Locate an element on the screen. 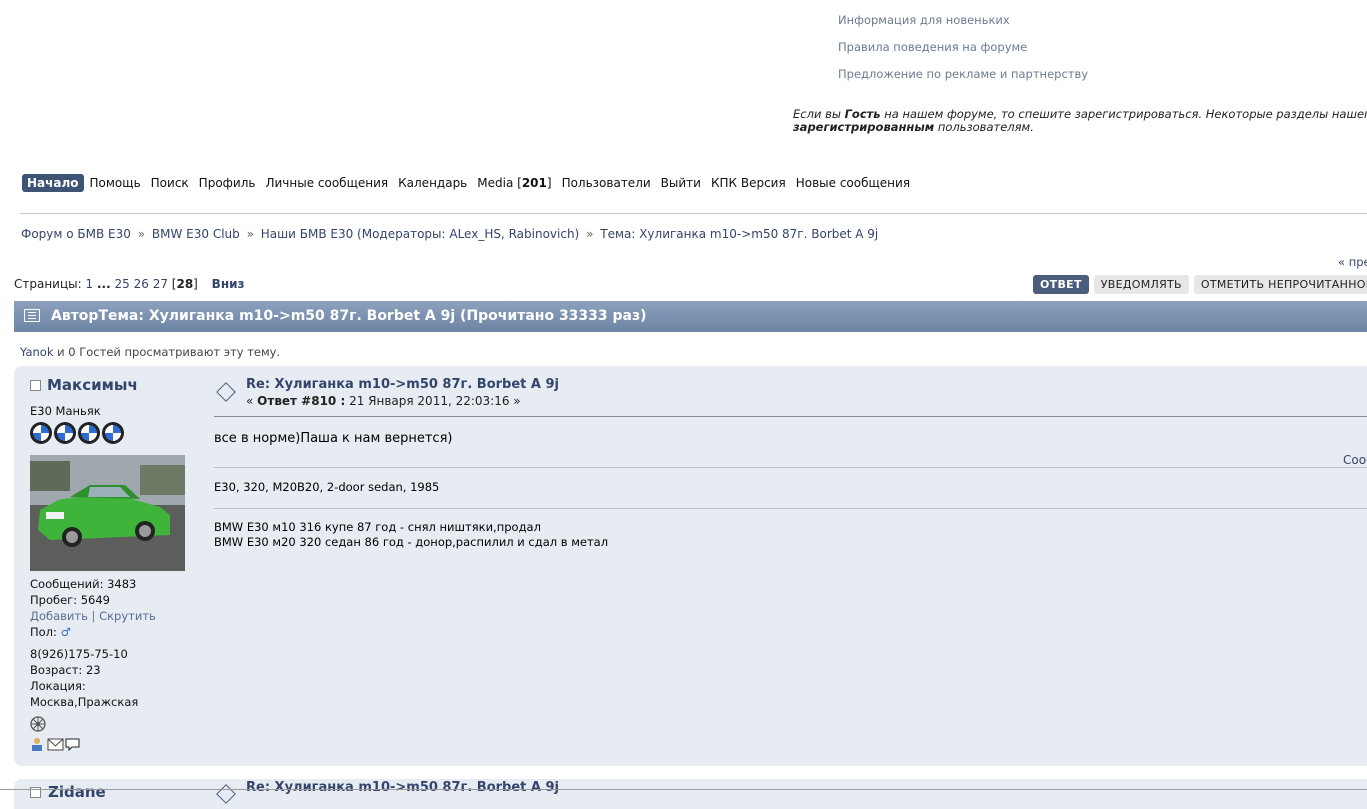 This screenshot has width=1367, height=809. gender: Пол: ♂ is located at coordinates (50, 632).